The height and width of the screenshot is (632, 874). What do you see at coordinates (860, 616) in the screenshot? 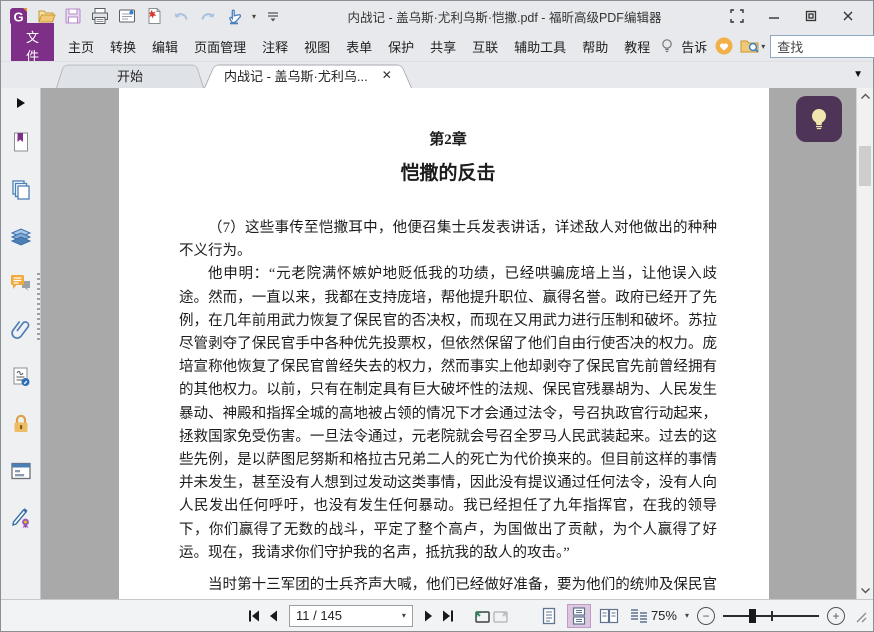
I see `resize-grip-icon` at bounding box center [860, 616].